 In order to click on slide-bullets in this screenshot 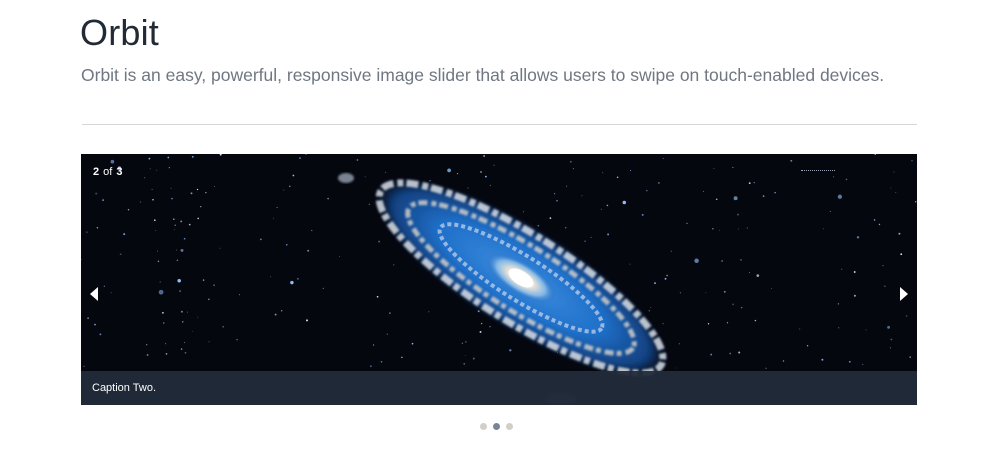, I will do `click(496, 426)`.